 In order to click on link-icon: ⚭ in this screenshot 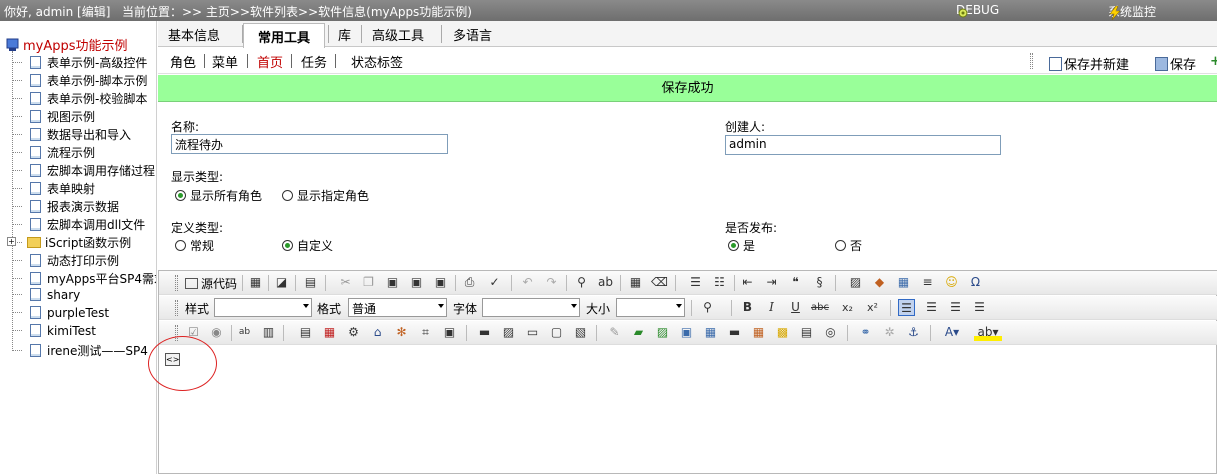, I will do `click(865, 332)`.